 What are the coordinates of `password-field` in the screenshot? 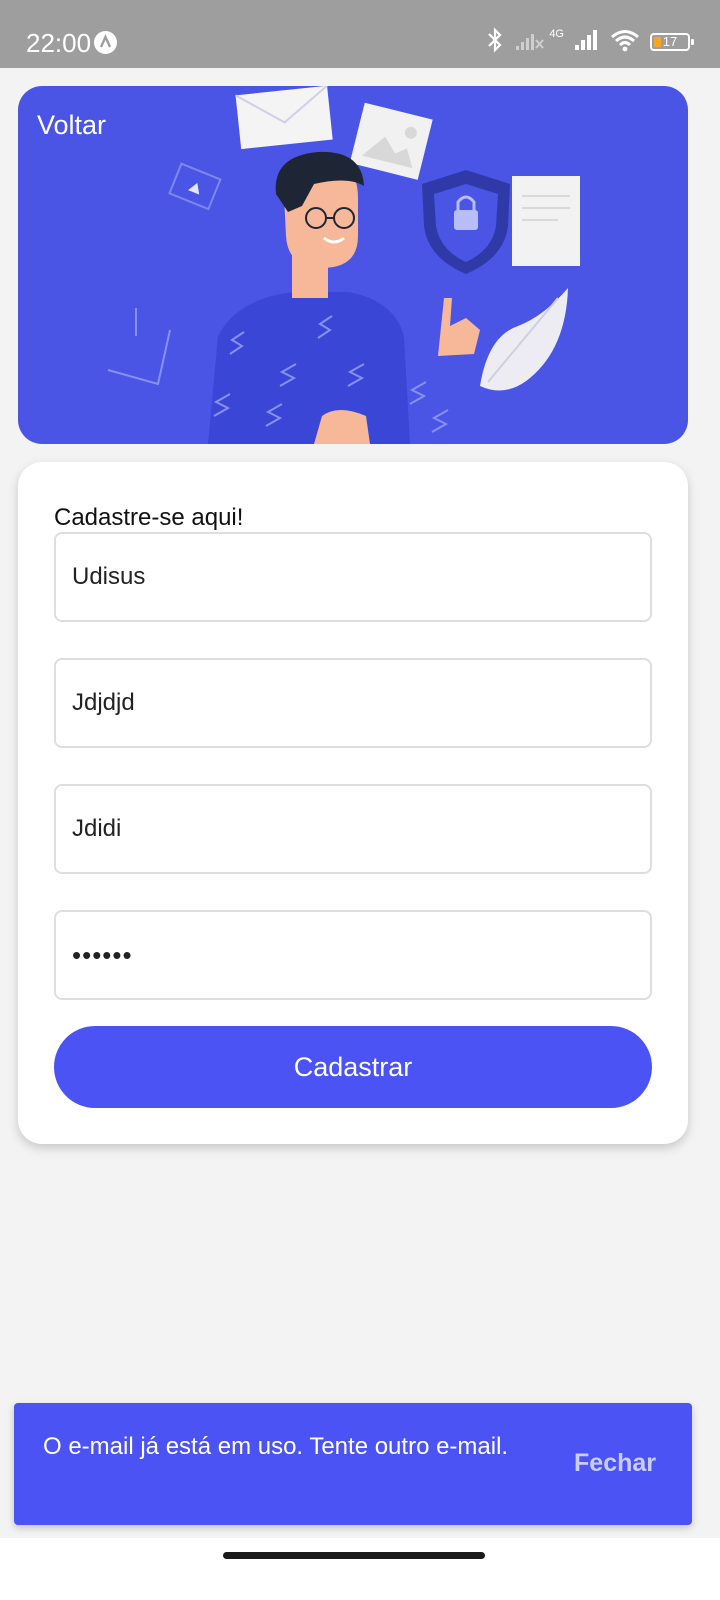 It's located at (353, 955).